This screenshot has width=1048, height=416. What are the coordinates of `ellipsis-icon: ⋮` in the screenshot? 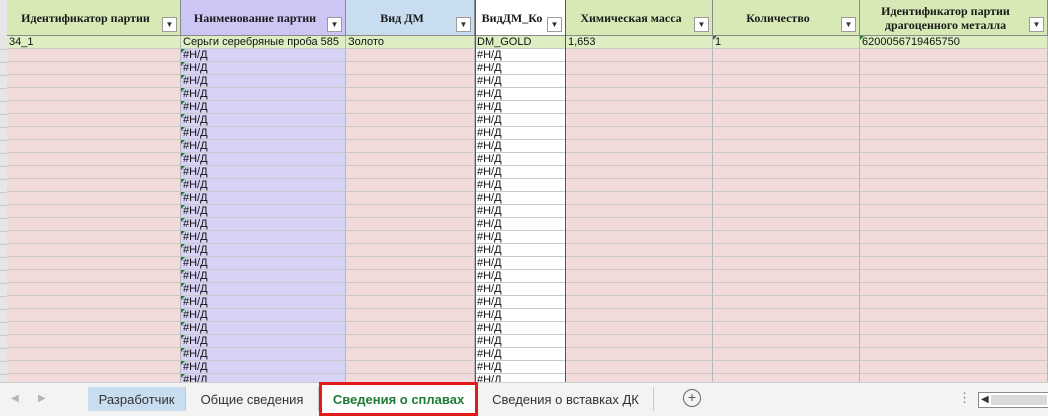 It's located at (964, 398).